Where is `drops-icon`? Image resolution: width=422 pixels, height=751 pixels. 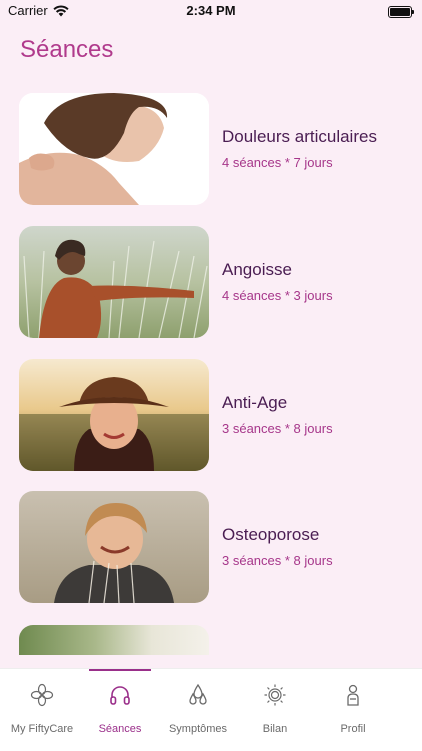 drops-icon is located at coordinates (198, 694).